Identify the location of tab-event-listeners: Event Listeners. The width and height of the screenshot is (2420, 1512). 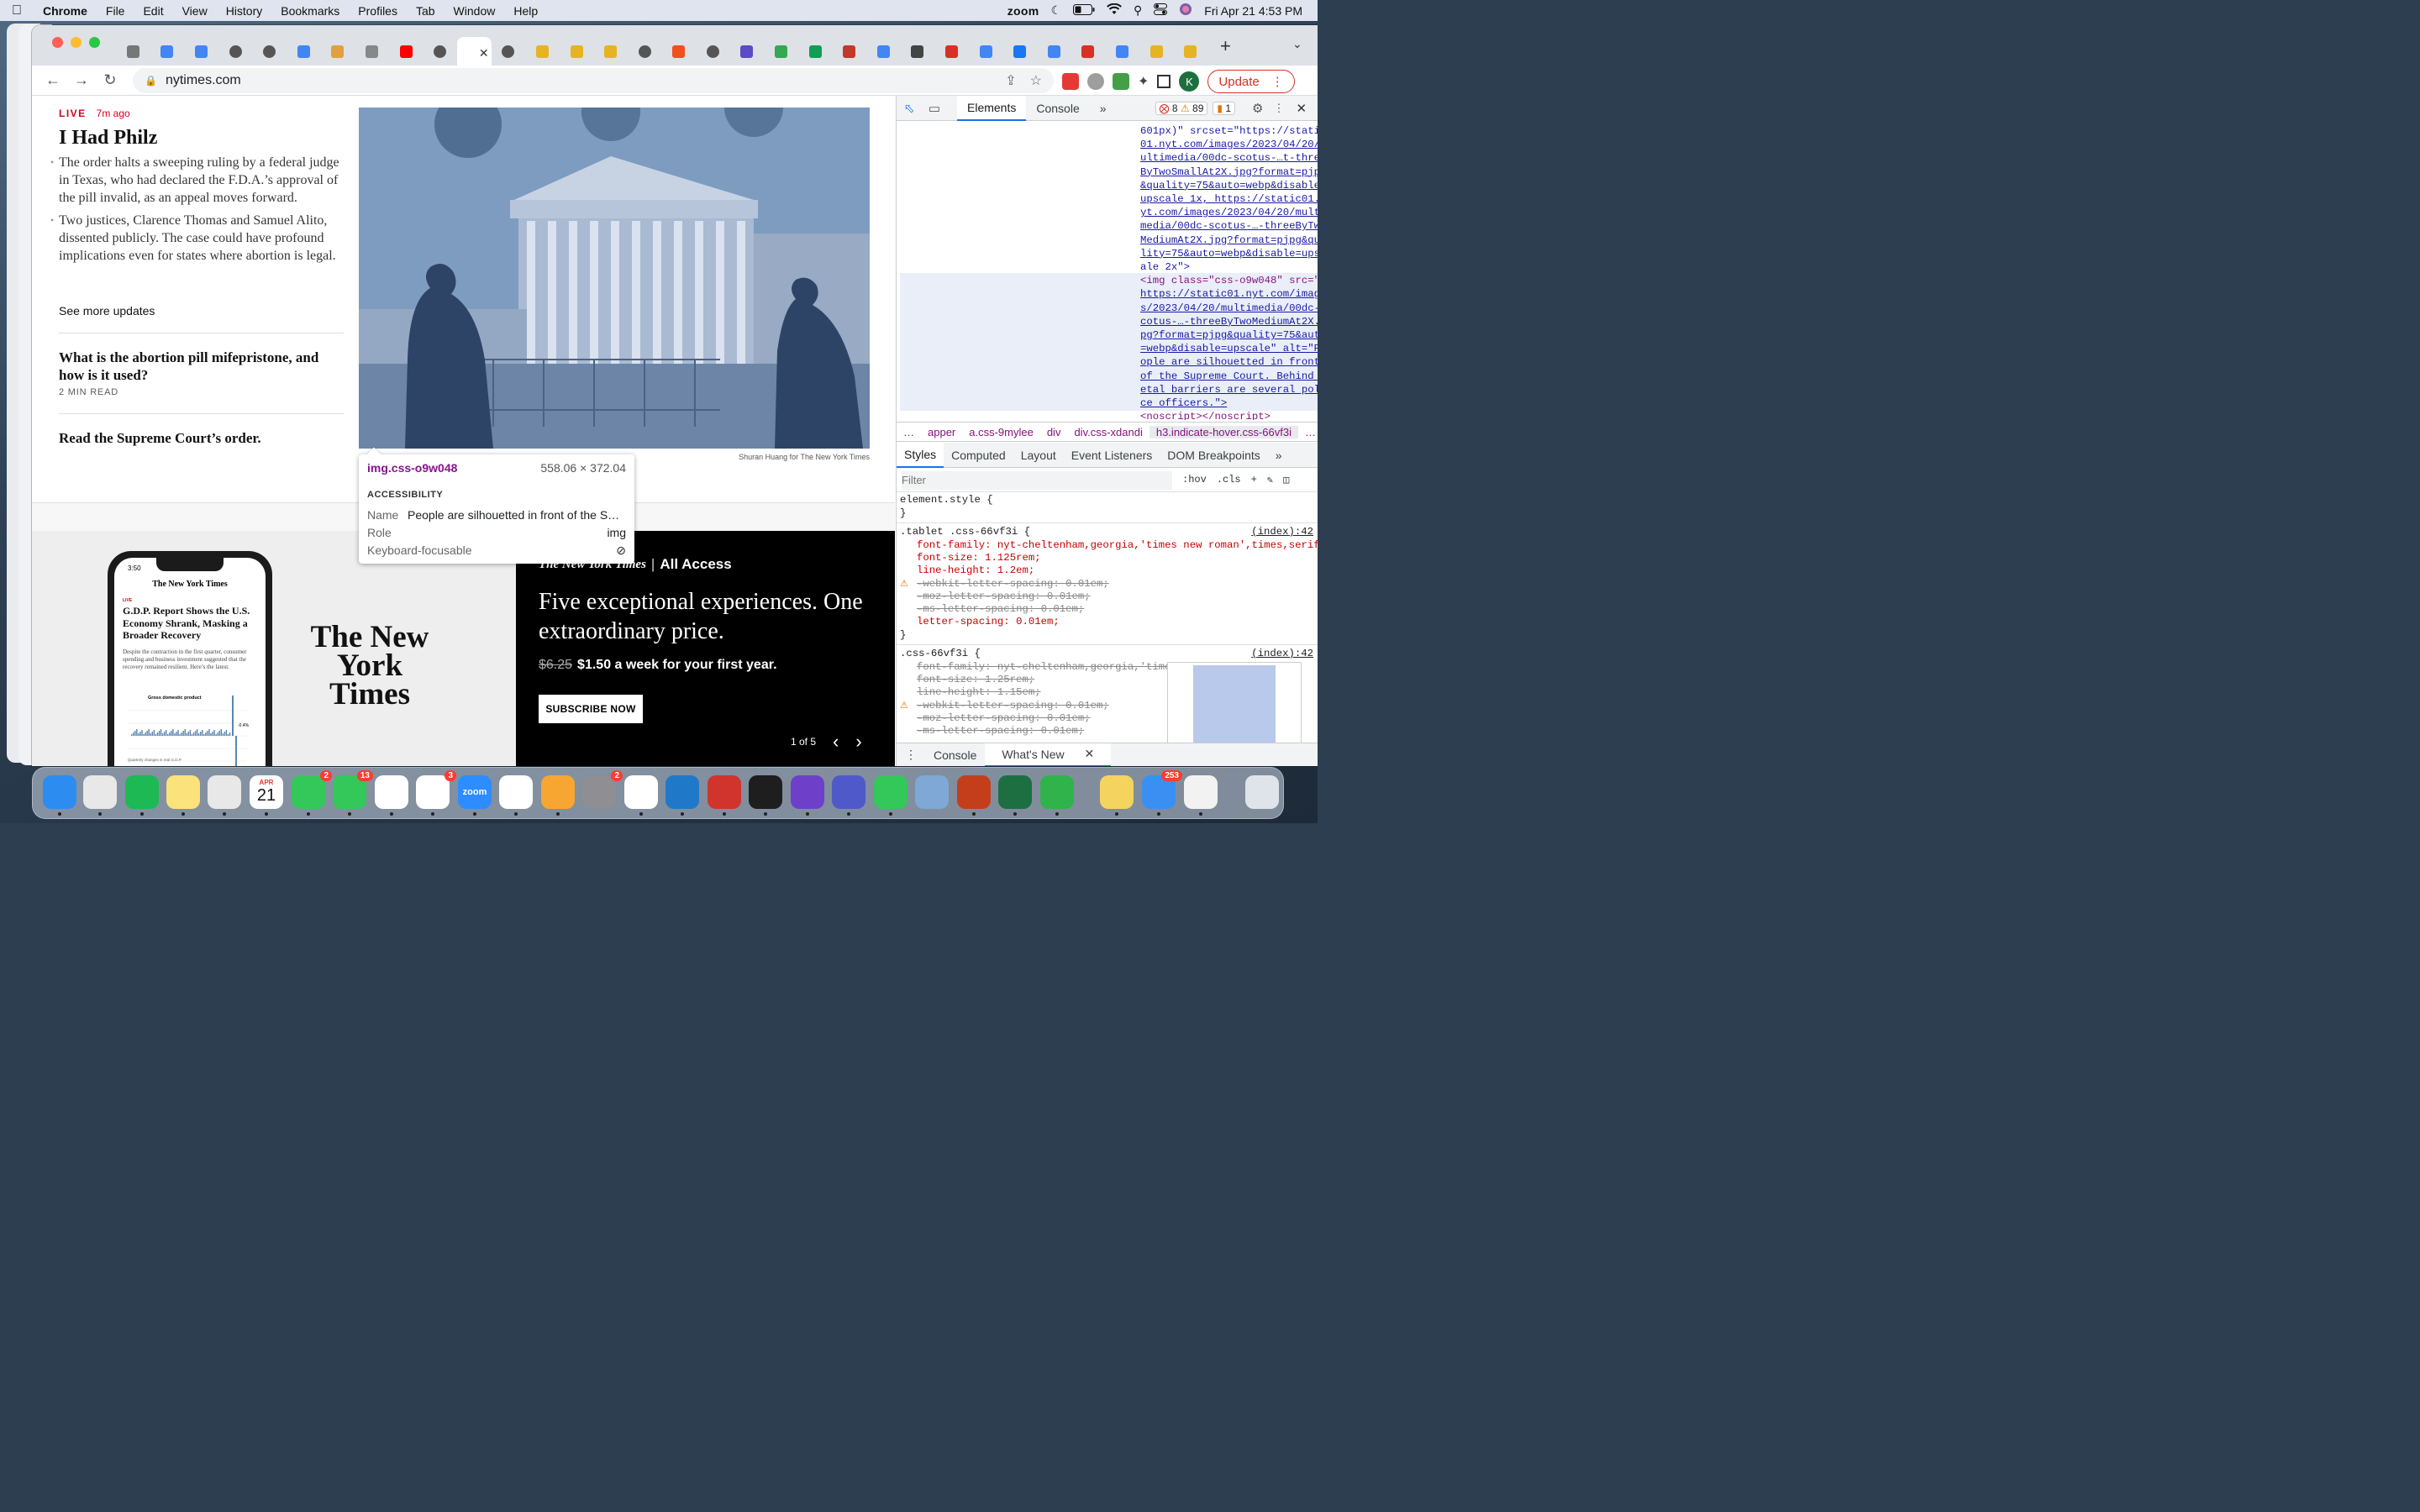
(1112, 455).